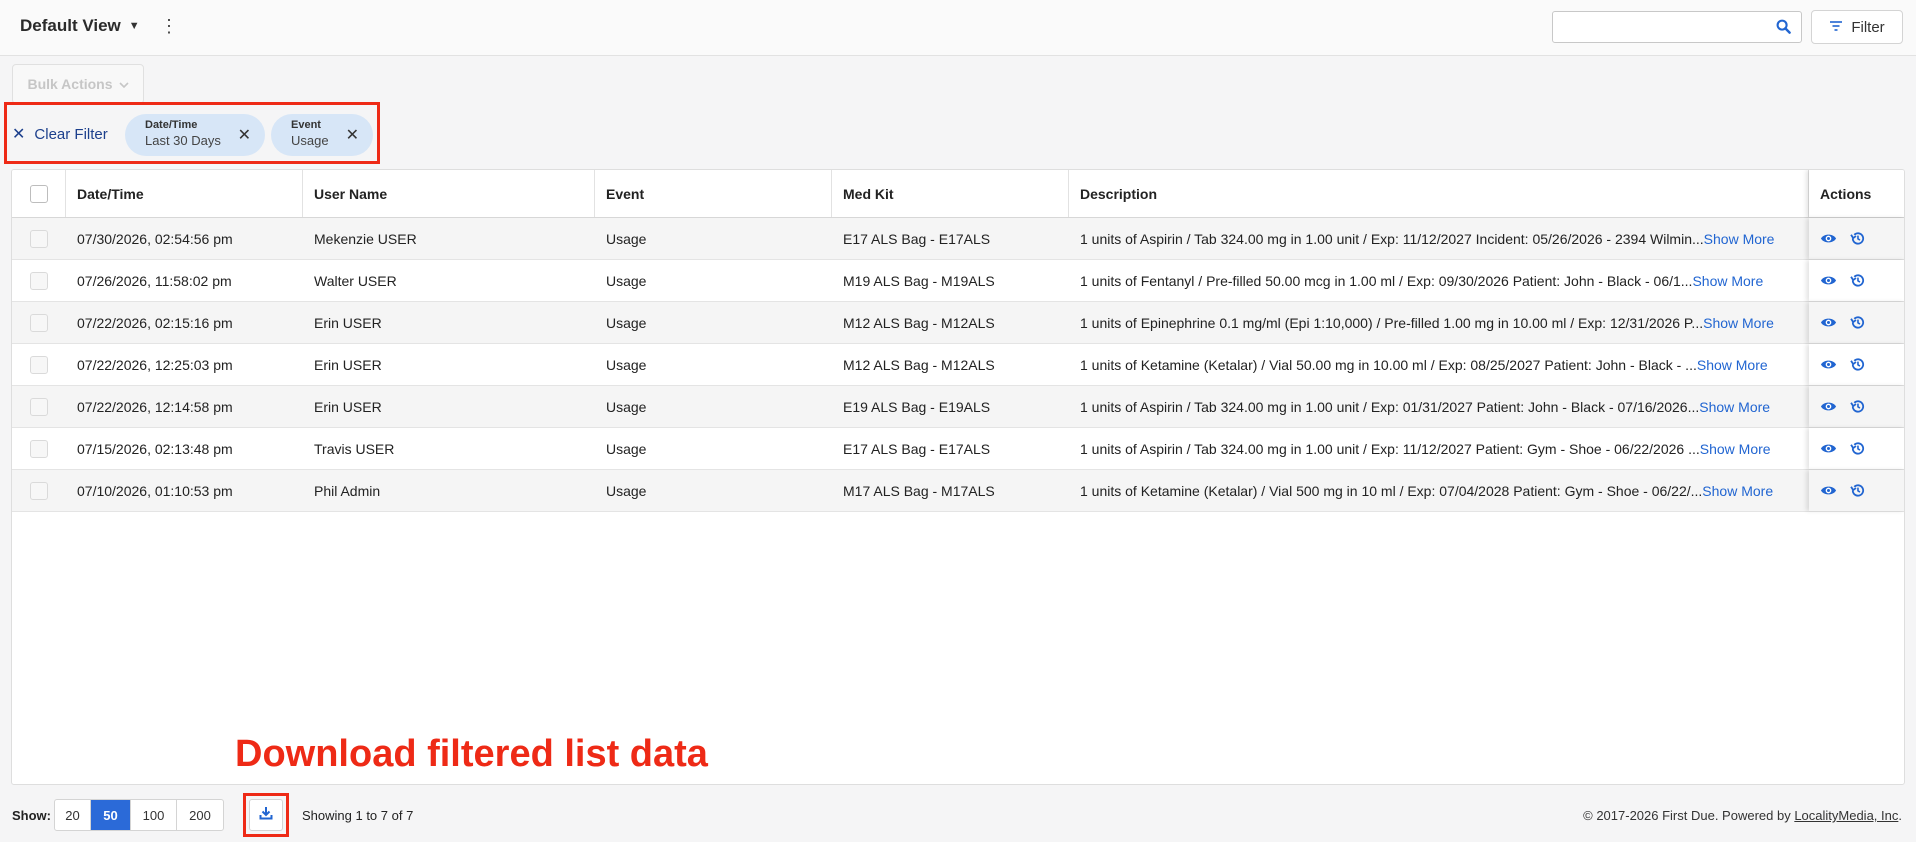 This screenshot has height=842, width=1916. What do you see at coordinates (322, 135) in the screenshot?
I see `filter-chip-event: Event Usage ✕` at bounding box center [322, 135].